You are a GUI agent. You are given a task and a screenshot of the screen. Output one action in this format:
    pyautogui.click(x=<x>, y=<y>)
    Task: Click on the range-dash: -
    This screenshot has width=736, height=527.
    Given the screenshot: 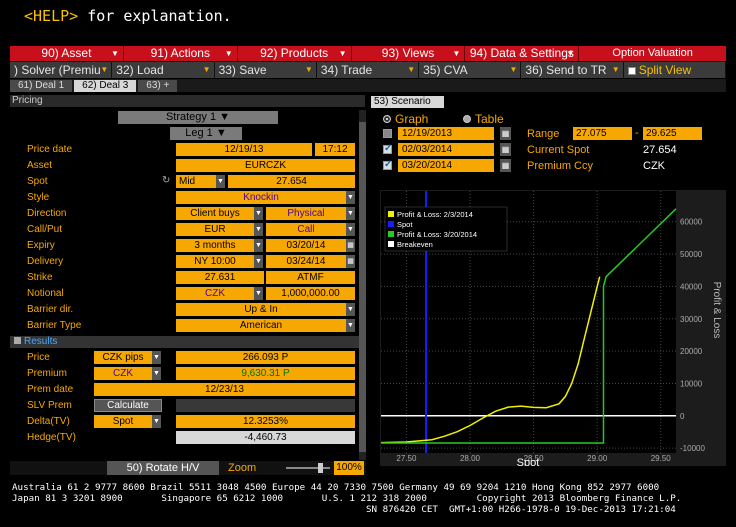 What is the action you would take?
    pyautogui.click(x=637, y=133)
    